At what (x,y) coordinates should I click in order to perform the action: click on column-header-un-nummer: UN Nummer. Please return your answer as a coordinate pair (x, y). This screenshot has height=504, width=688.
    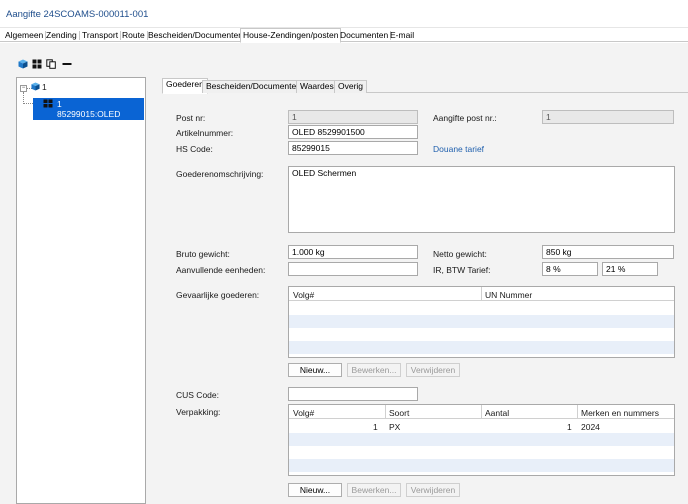
    Looking at the image, I should click on (508, 295).